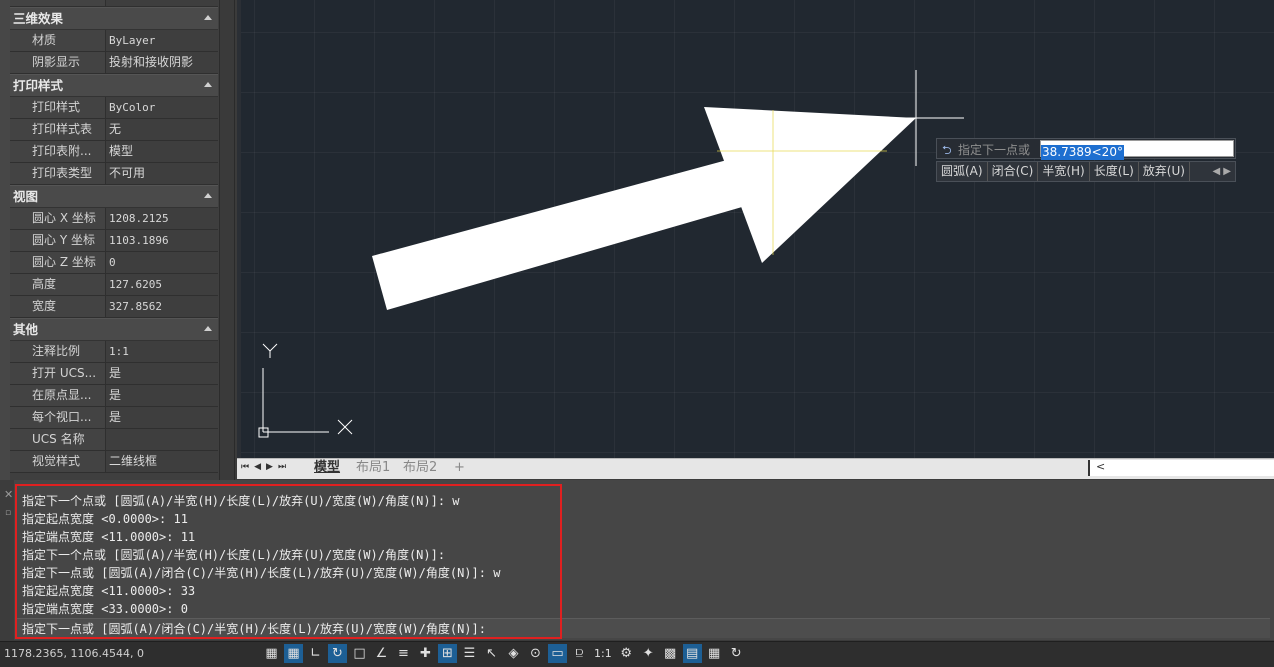 The image size is (1274, 667). I want to click on dynamic-input-label: 指定下一点或, so click(994, 150).